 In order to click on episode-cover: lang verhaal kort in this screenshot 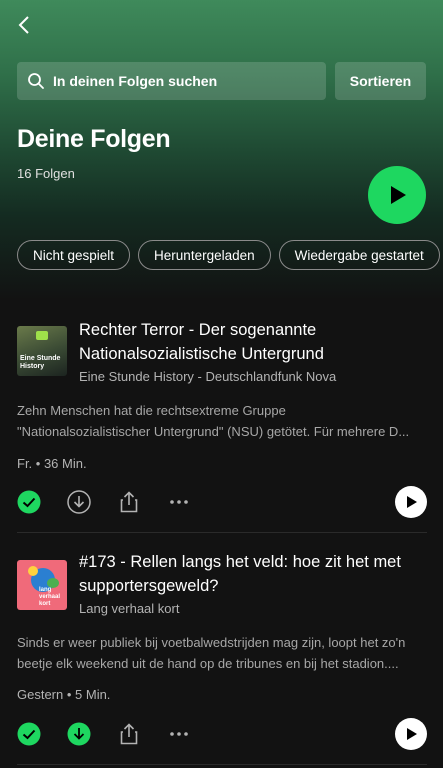, I will do `click(42, 585)`.